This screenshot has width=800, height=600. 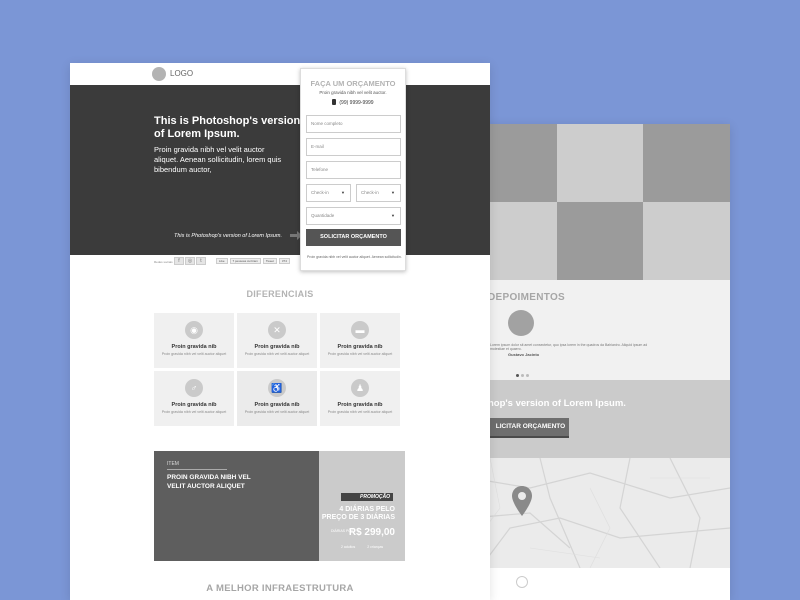 What do you see at coordinates (320, 192) in the screenshot?
I see `checkin-label: Check-in` at bounding box center [320, 192].